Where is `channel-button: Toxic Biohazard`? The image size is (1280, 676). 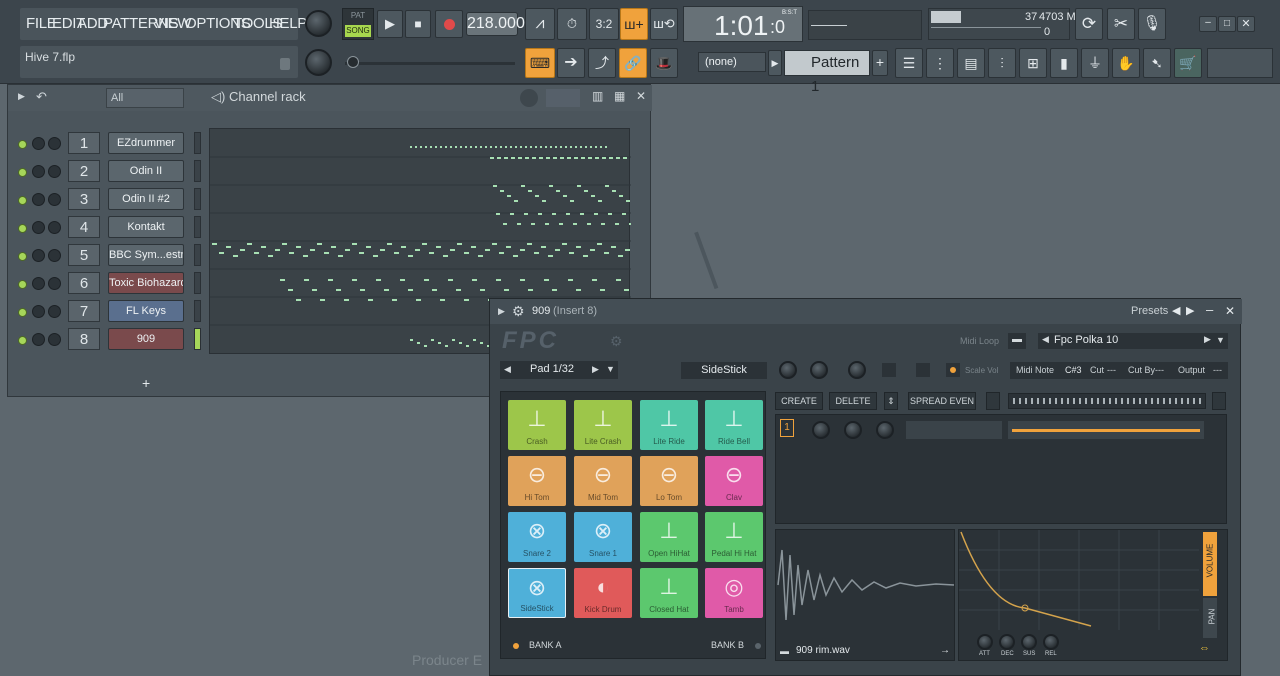 channel-button: Toxic Biohazard is located at coordinates (146, 283).